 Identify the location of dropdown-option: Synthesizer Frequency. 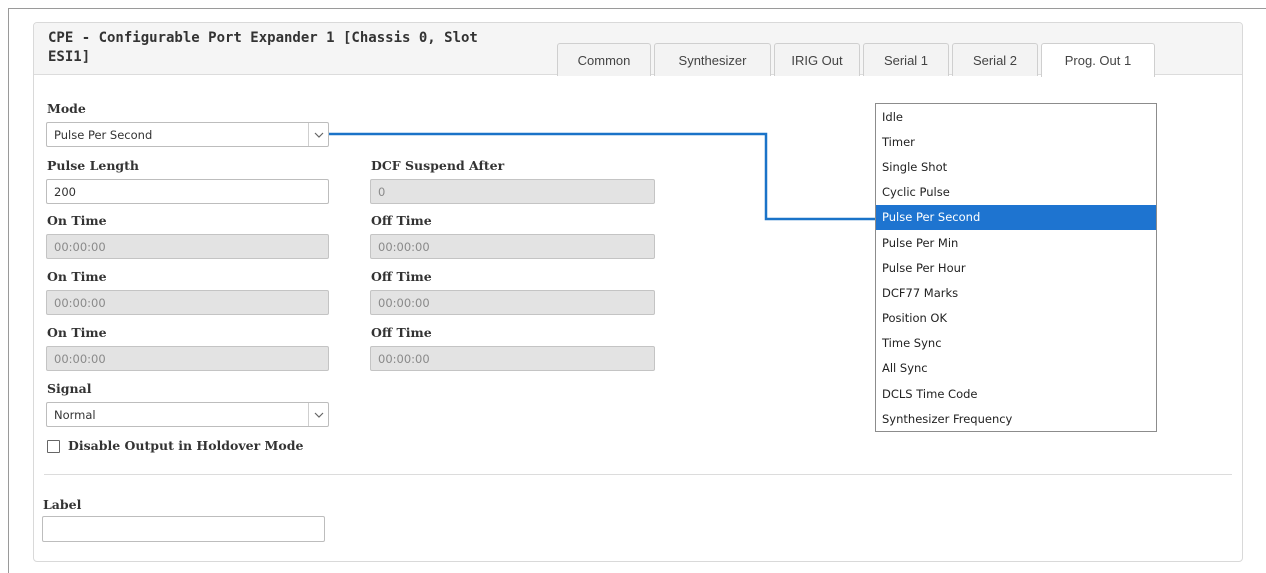
(1016, 418).